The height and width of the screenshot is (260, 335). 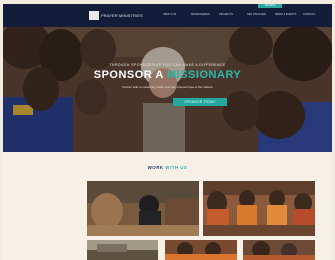 What do you see at coordinates (287, 15) in the screenshot?
I see `menu-item-news-events: NEWS & EVENTS` at bounding box center [287, 15].